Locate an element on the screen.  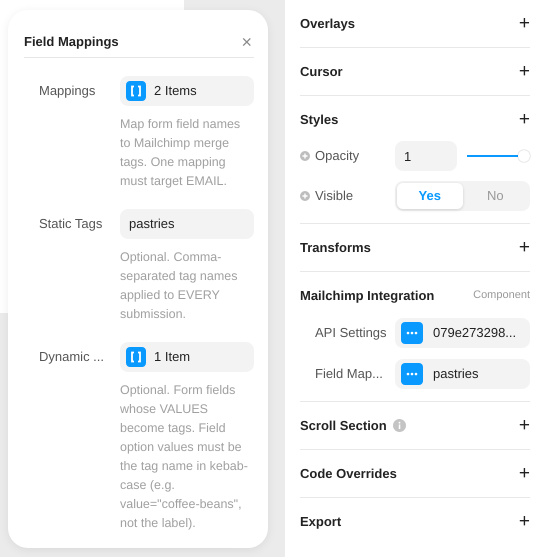
section-title: Export is located at coordinates (321, 521).